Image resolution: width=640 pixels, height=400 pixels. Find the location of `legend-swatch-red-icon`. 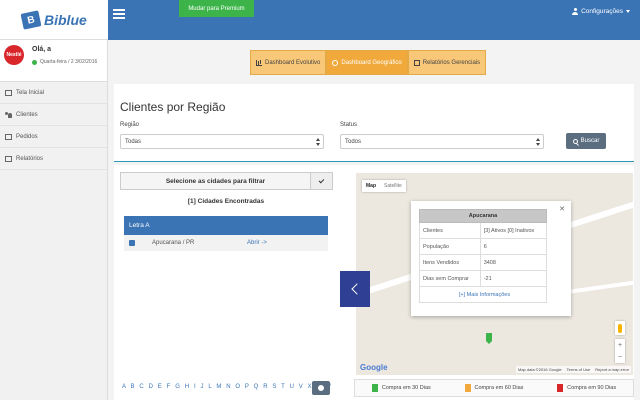

legend-swatch-red-icon is located at coordinates (560, 388).